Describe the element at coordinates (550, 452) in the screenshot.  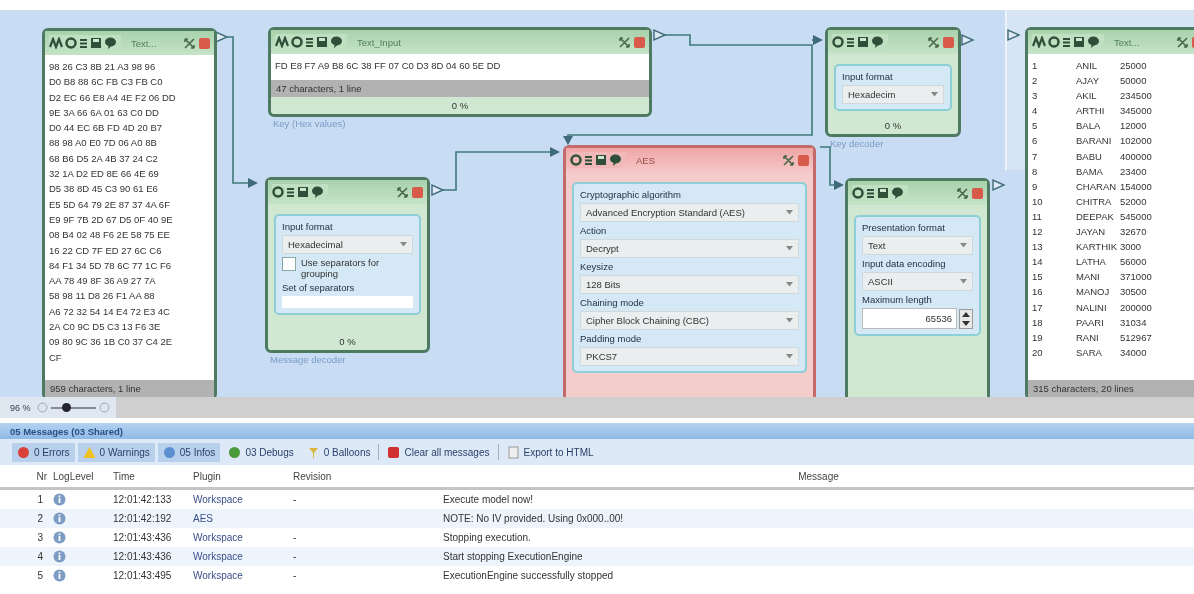
I see `toolbar-button: Export to HTML` at that location.